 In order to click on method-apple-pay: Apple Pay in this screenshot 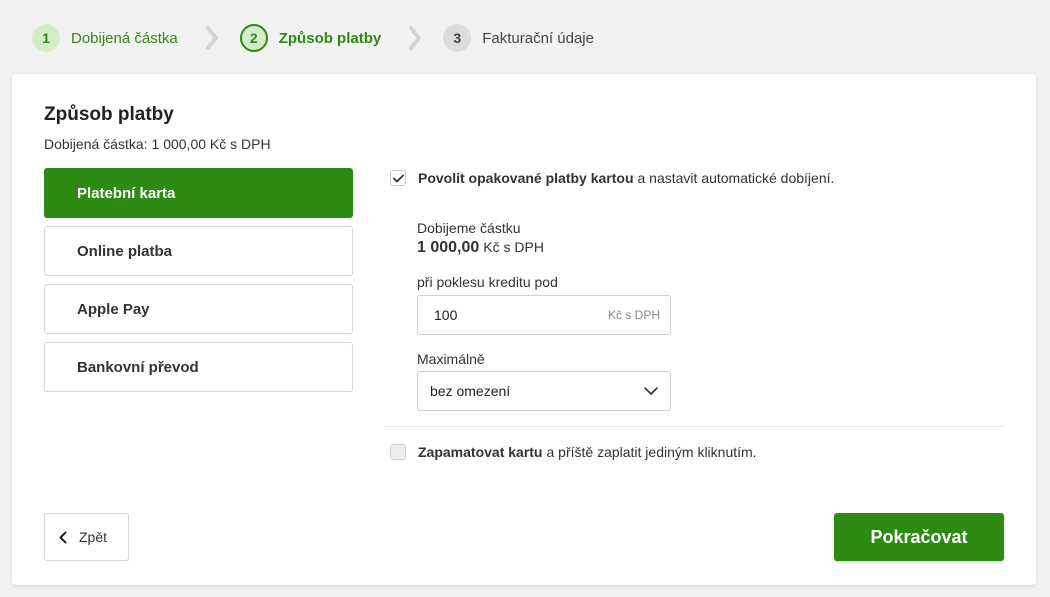, I will do `click(198, 309)`.